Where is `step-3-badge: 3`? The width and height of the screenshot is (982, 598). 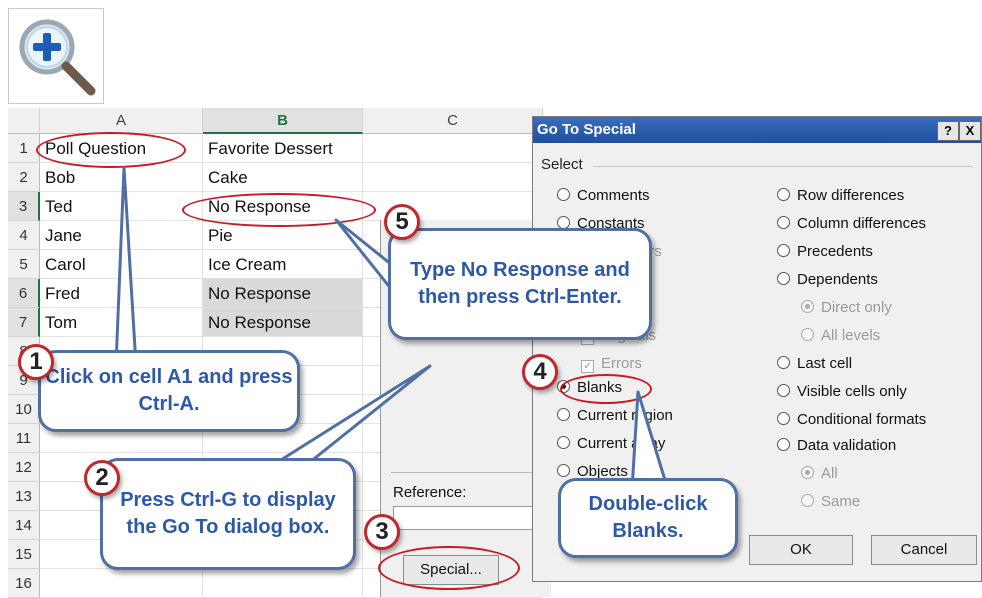
step-3-badge: 3 is located at coordinates (382, 532).